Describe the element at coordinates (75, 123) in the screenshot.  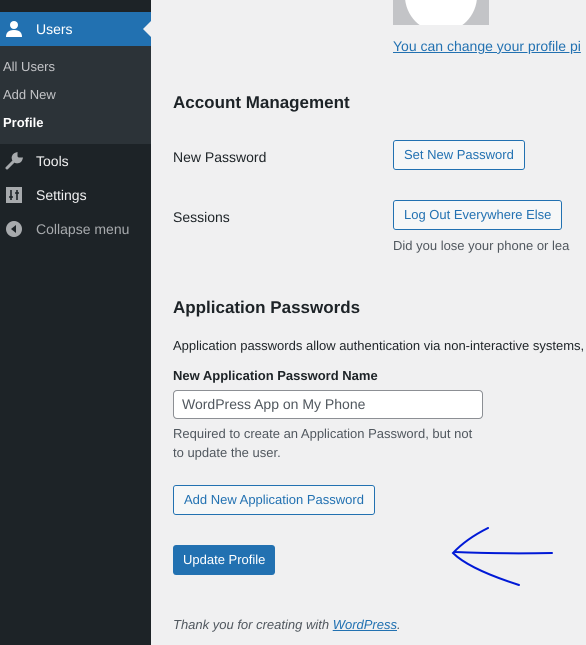
I see `submenu-item: Profile` at that location.